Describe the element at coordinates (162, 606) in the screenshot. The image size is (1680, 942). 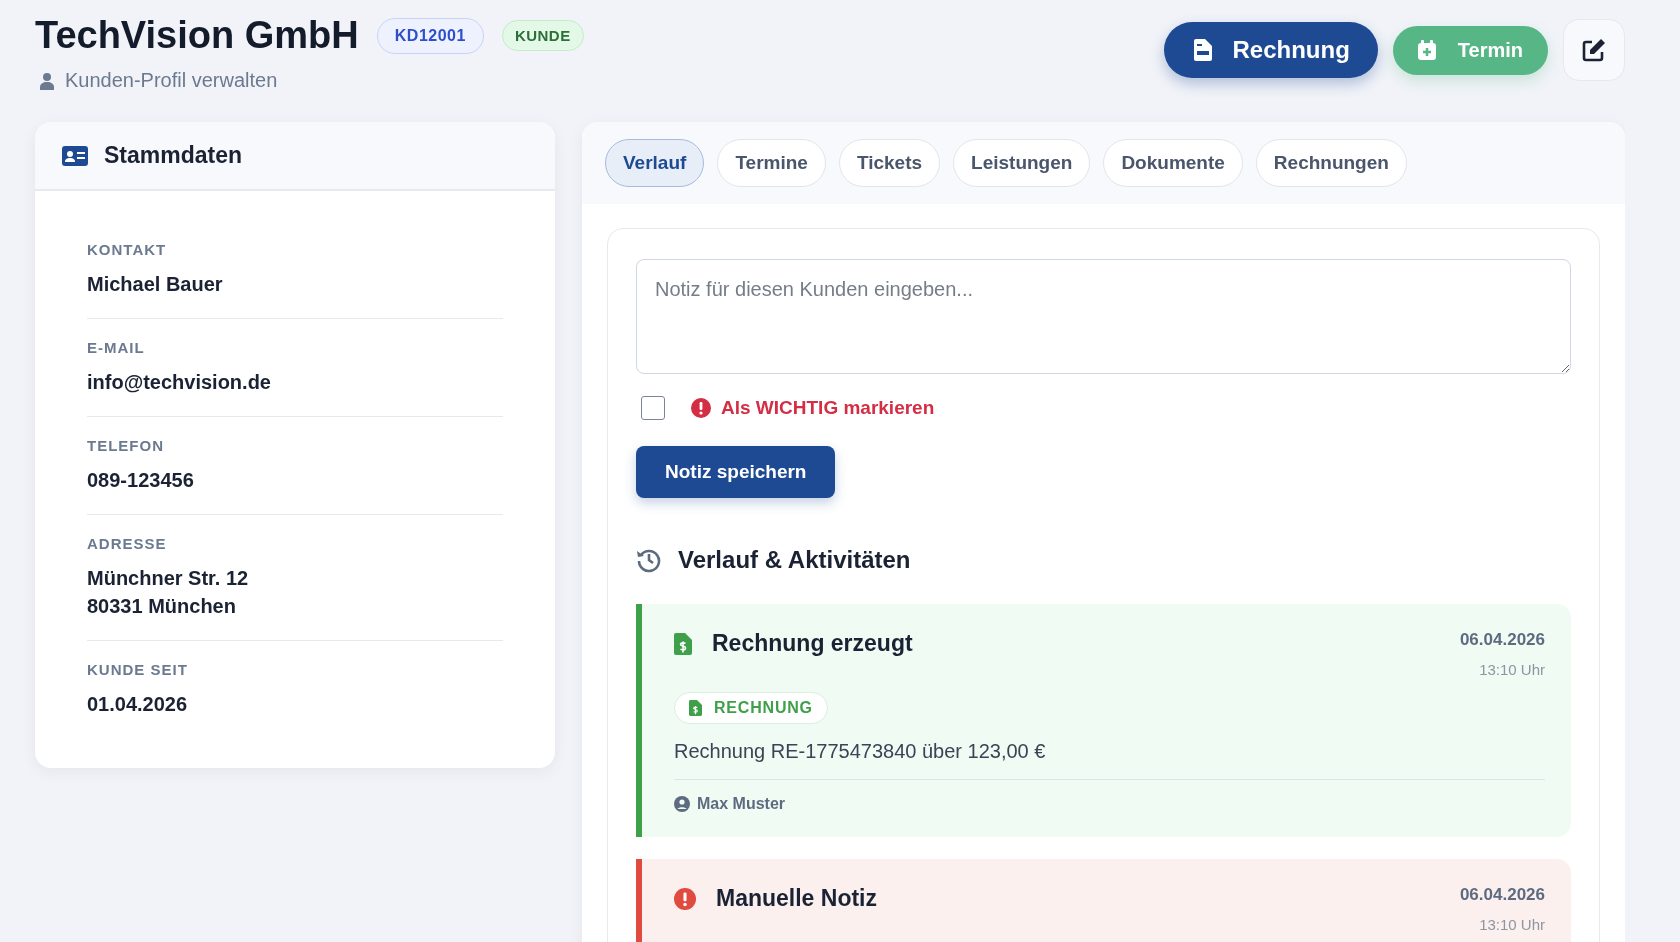
I see `field-value: 80331 München` at that location.